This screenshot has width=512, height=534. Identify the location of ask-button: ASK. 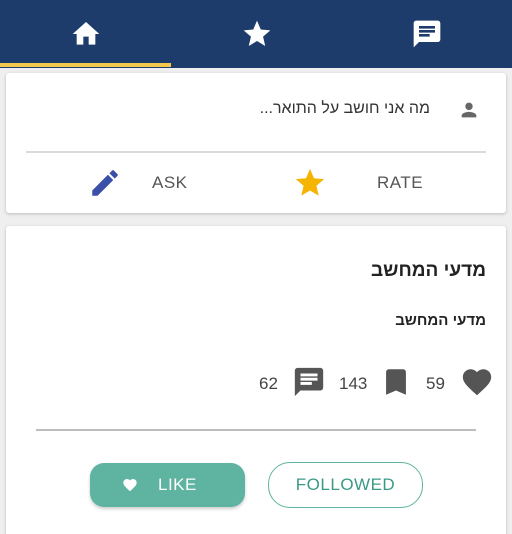
(138, 183).